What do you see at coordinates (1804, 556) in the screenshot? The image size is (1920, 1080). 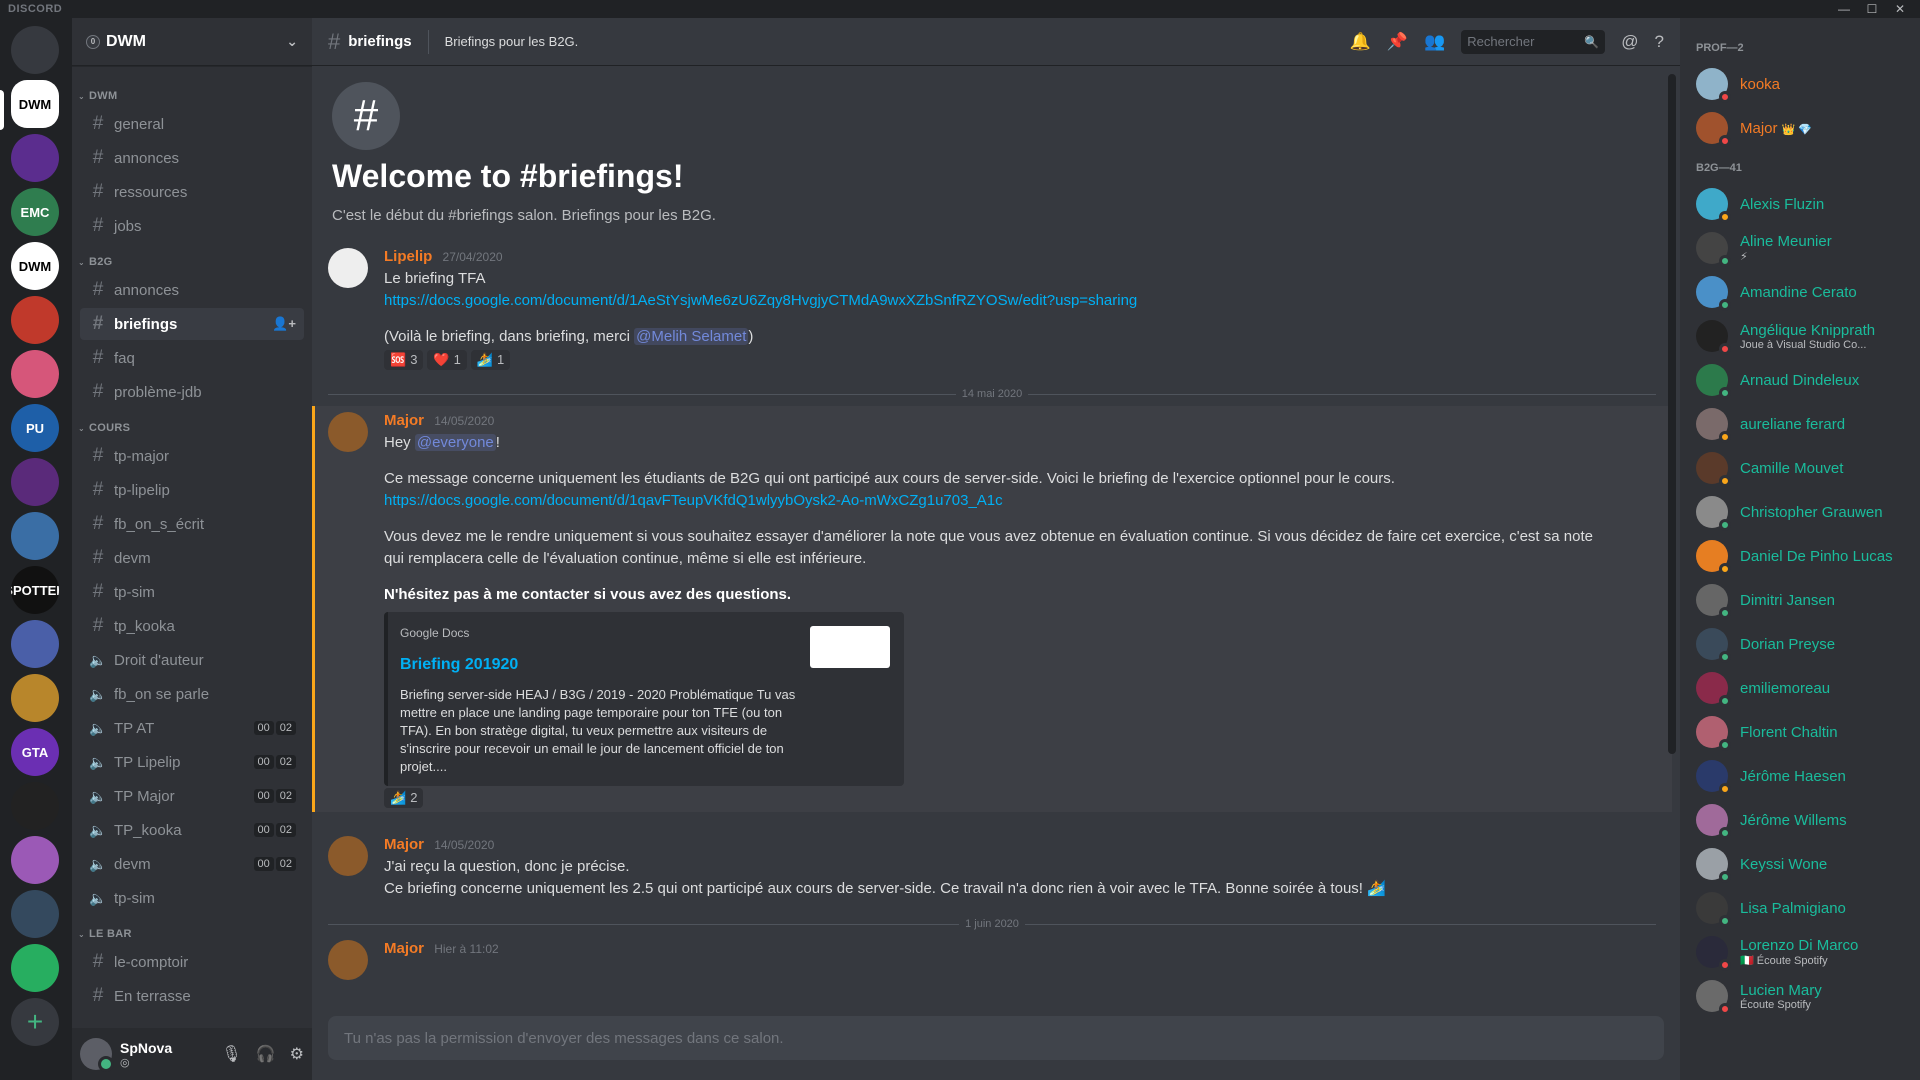 I see `member-item: Daniel De Pinho Lucas` at bounding box center [1804, 556].